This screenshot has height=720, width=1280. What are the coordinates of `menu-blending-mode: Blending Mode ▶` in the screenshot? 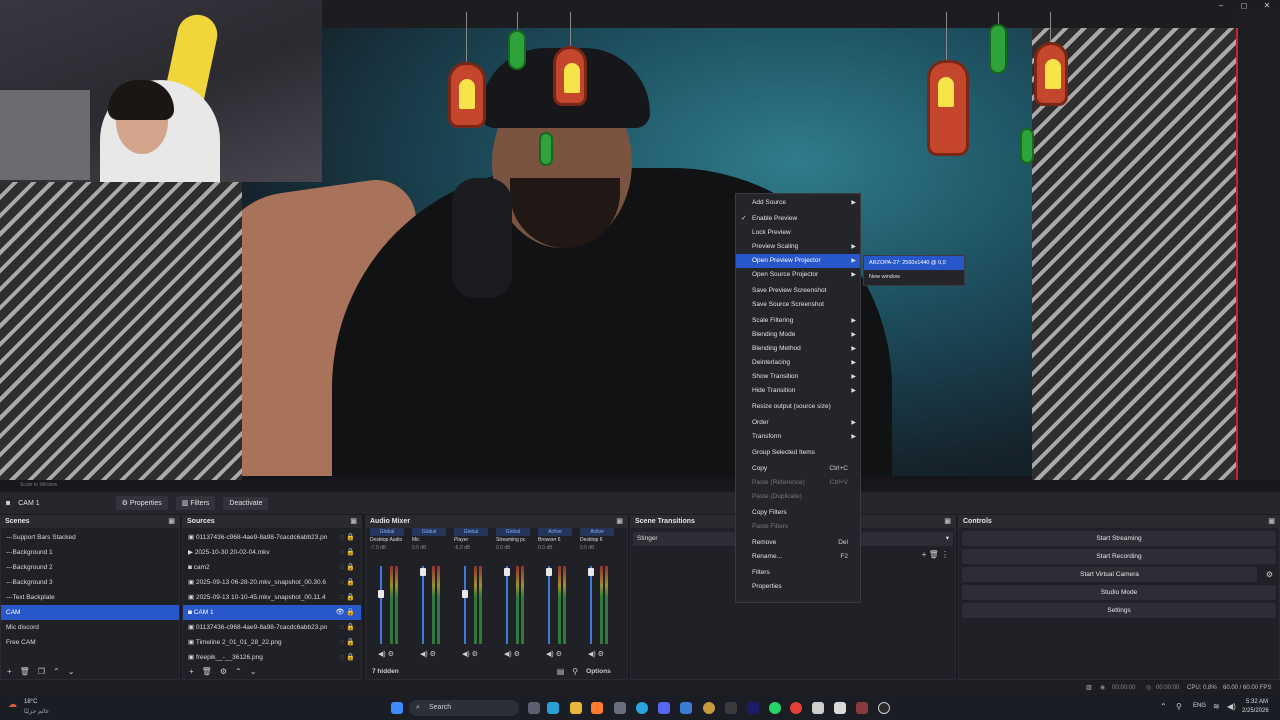 It's located at (798, 335).